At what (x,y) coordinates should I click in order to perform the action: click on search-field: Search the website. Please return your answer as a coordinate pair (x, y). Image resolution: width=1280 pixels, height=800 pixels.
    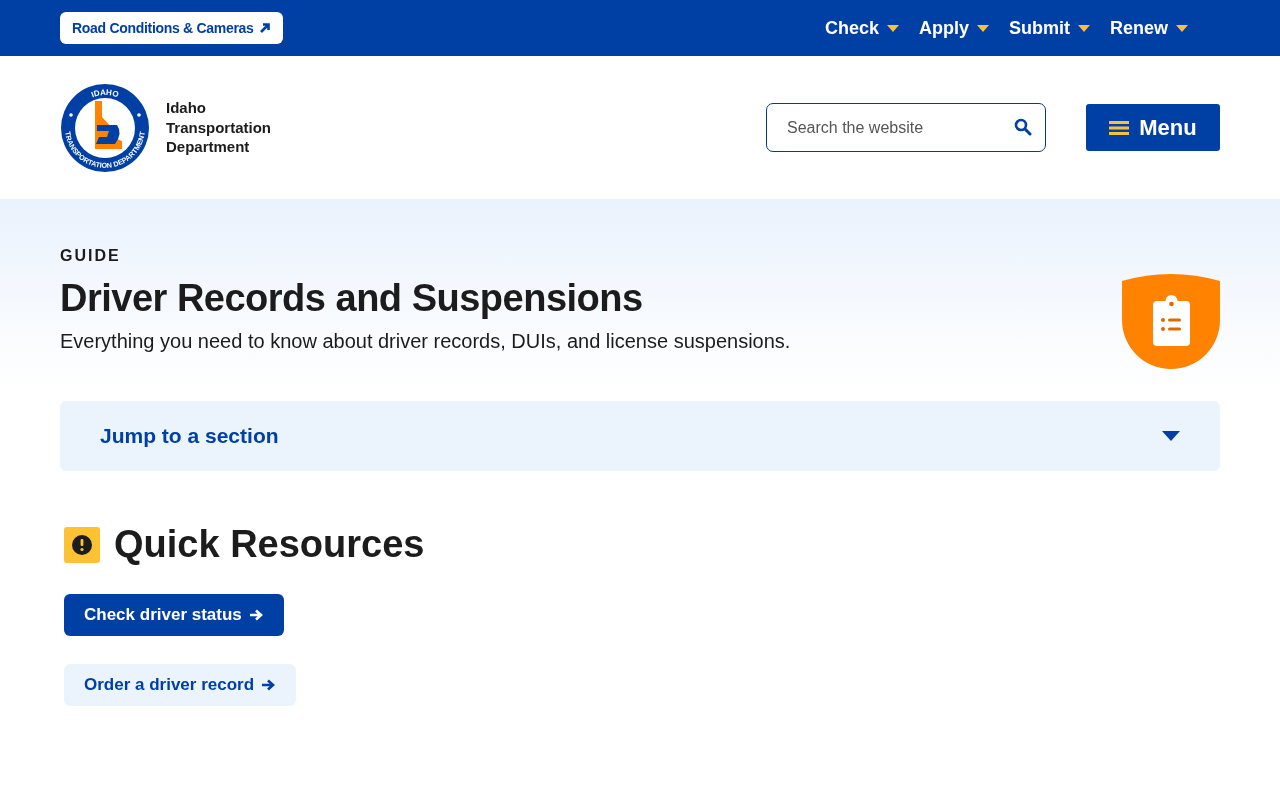
    Looking at the image, I should click on (906, 127).